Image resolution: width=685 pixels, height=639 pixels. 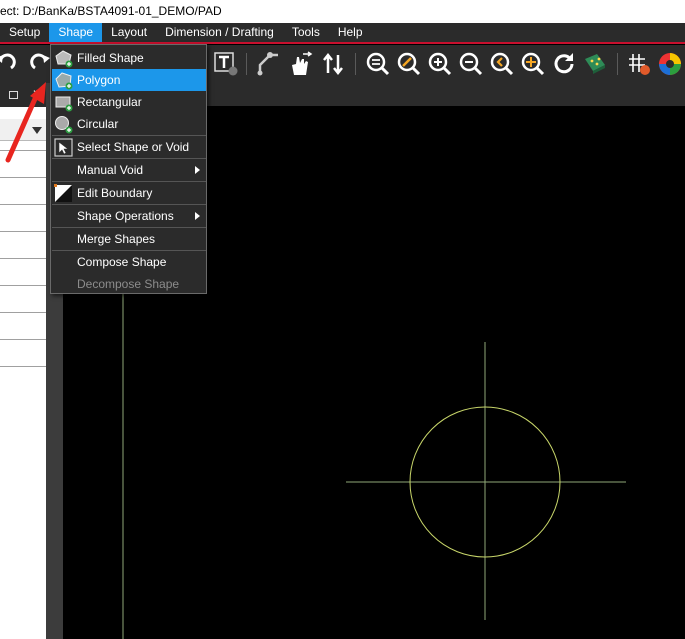 What do you see at coordinates (109, 102) in the screenshot?
I see `menu-item-label: Rectangular` at bounding box center [109, 102].